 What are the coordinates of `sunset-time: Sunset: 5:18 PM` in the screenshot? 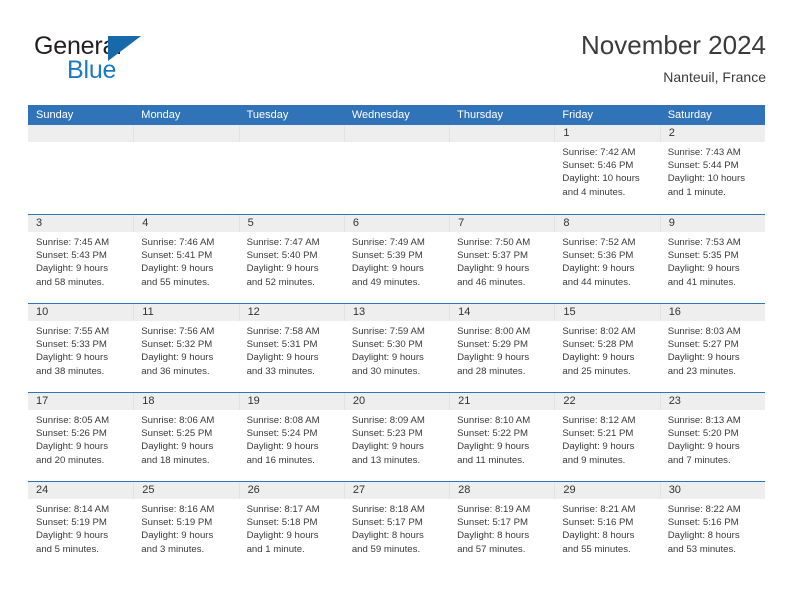 It's located at (282, 523).